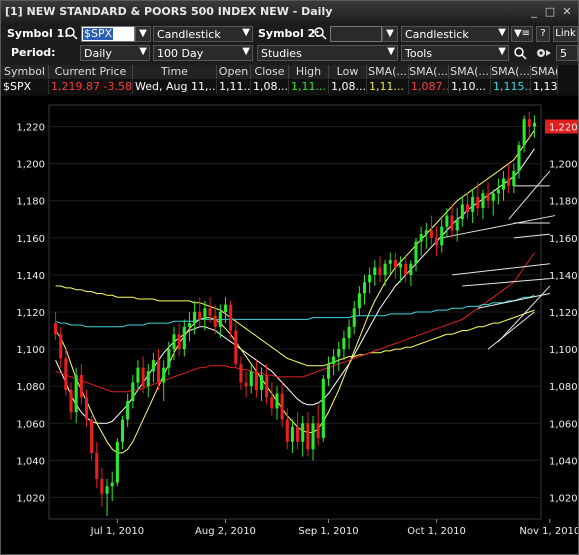  Describe the element at coordinates (225, 531) in the screenshot. I see `x-tick-label: Aug 2, 2010` at that location.